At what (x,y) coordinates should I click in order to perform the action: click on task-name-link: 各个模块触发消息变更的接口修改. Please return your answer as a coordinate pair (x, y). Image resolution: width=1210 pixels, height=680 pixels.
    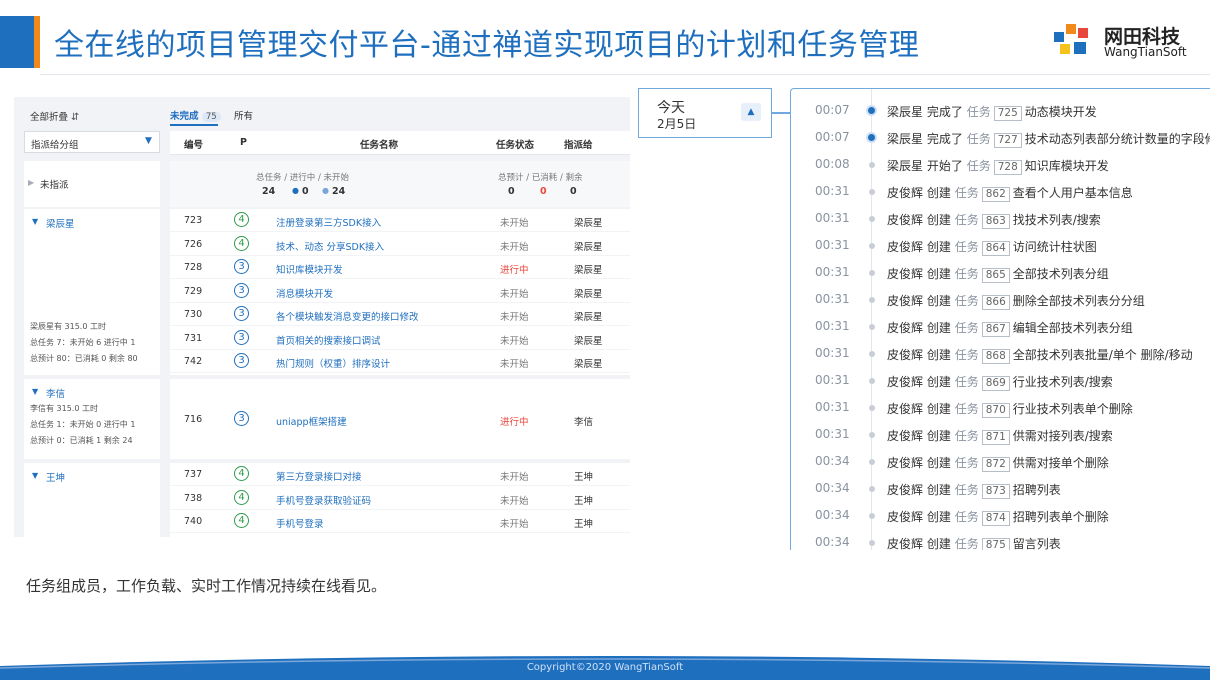
    Looking at the image, I should click on (347, 316).